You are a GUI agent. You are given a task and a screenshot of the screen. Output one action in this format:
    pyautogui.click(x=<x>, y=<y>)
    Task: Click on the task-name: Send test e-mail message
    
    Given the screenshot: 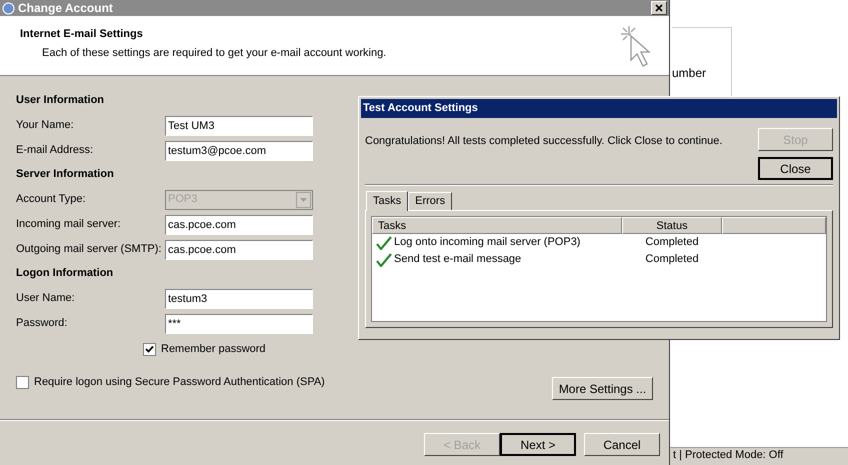 What is the action you would take?
    pyautogui.click(x=458, y=260)
    